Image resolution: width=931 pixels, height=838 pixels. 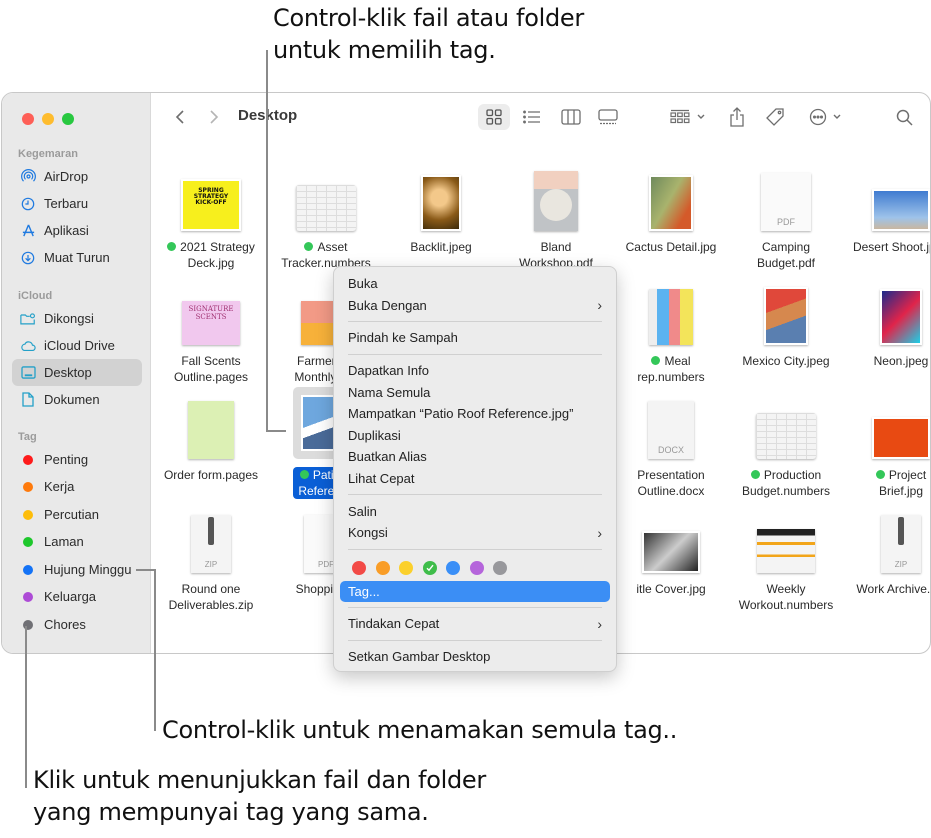 What do you see at coordinates (888, 207) in the screenshot?
I see `file-item: Desert Shoot.jpeg` at bounding box center [888, 207].